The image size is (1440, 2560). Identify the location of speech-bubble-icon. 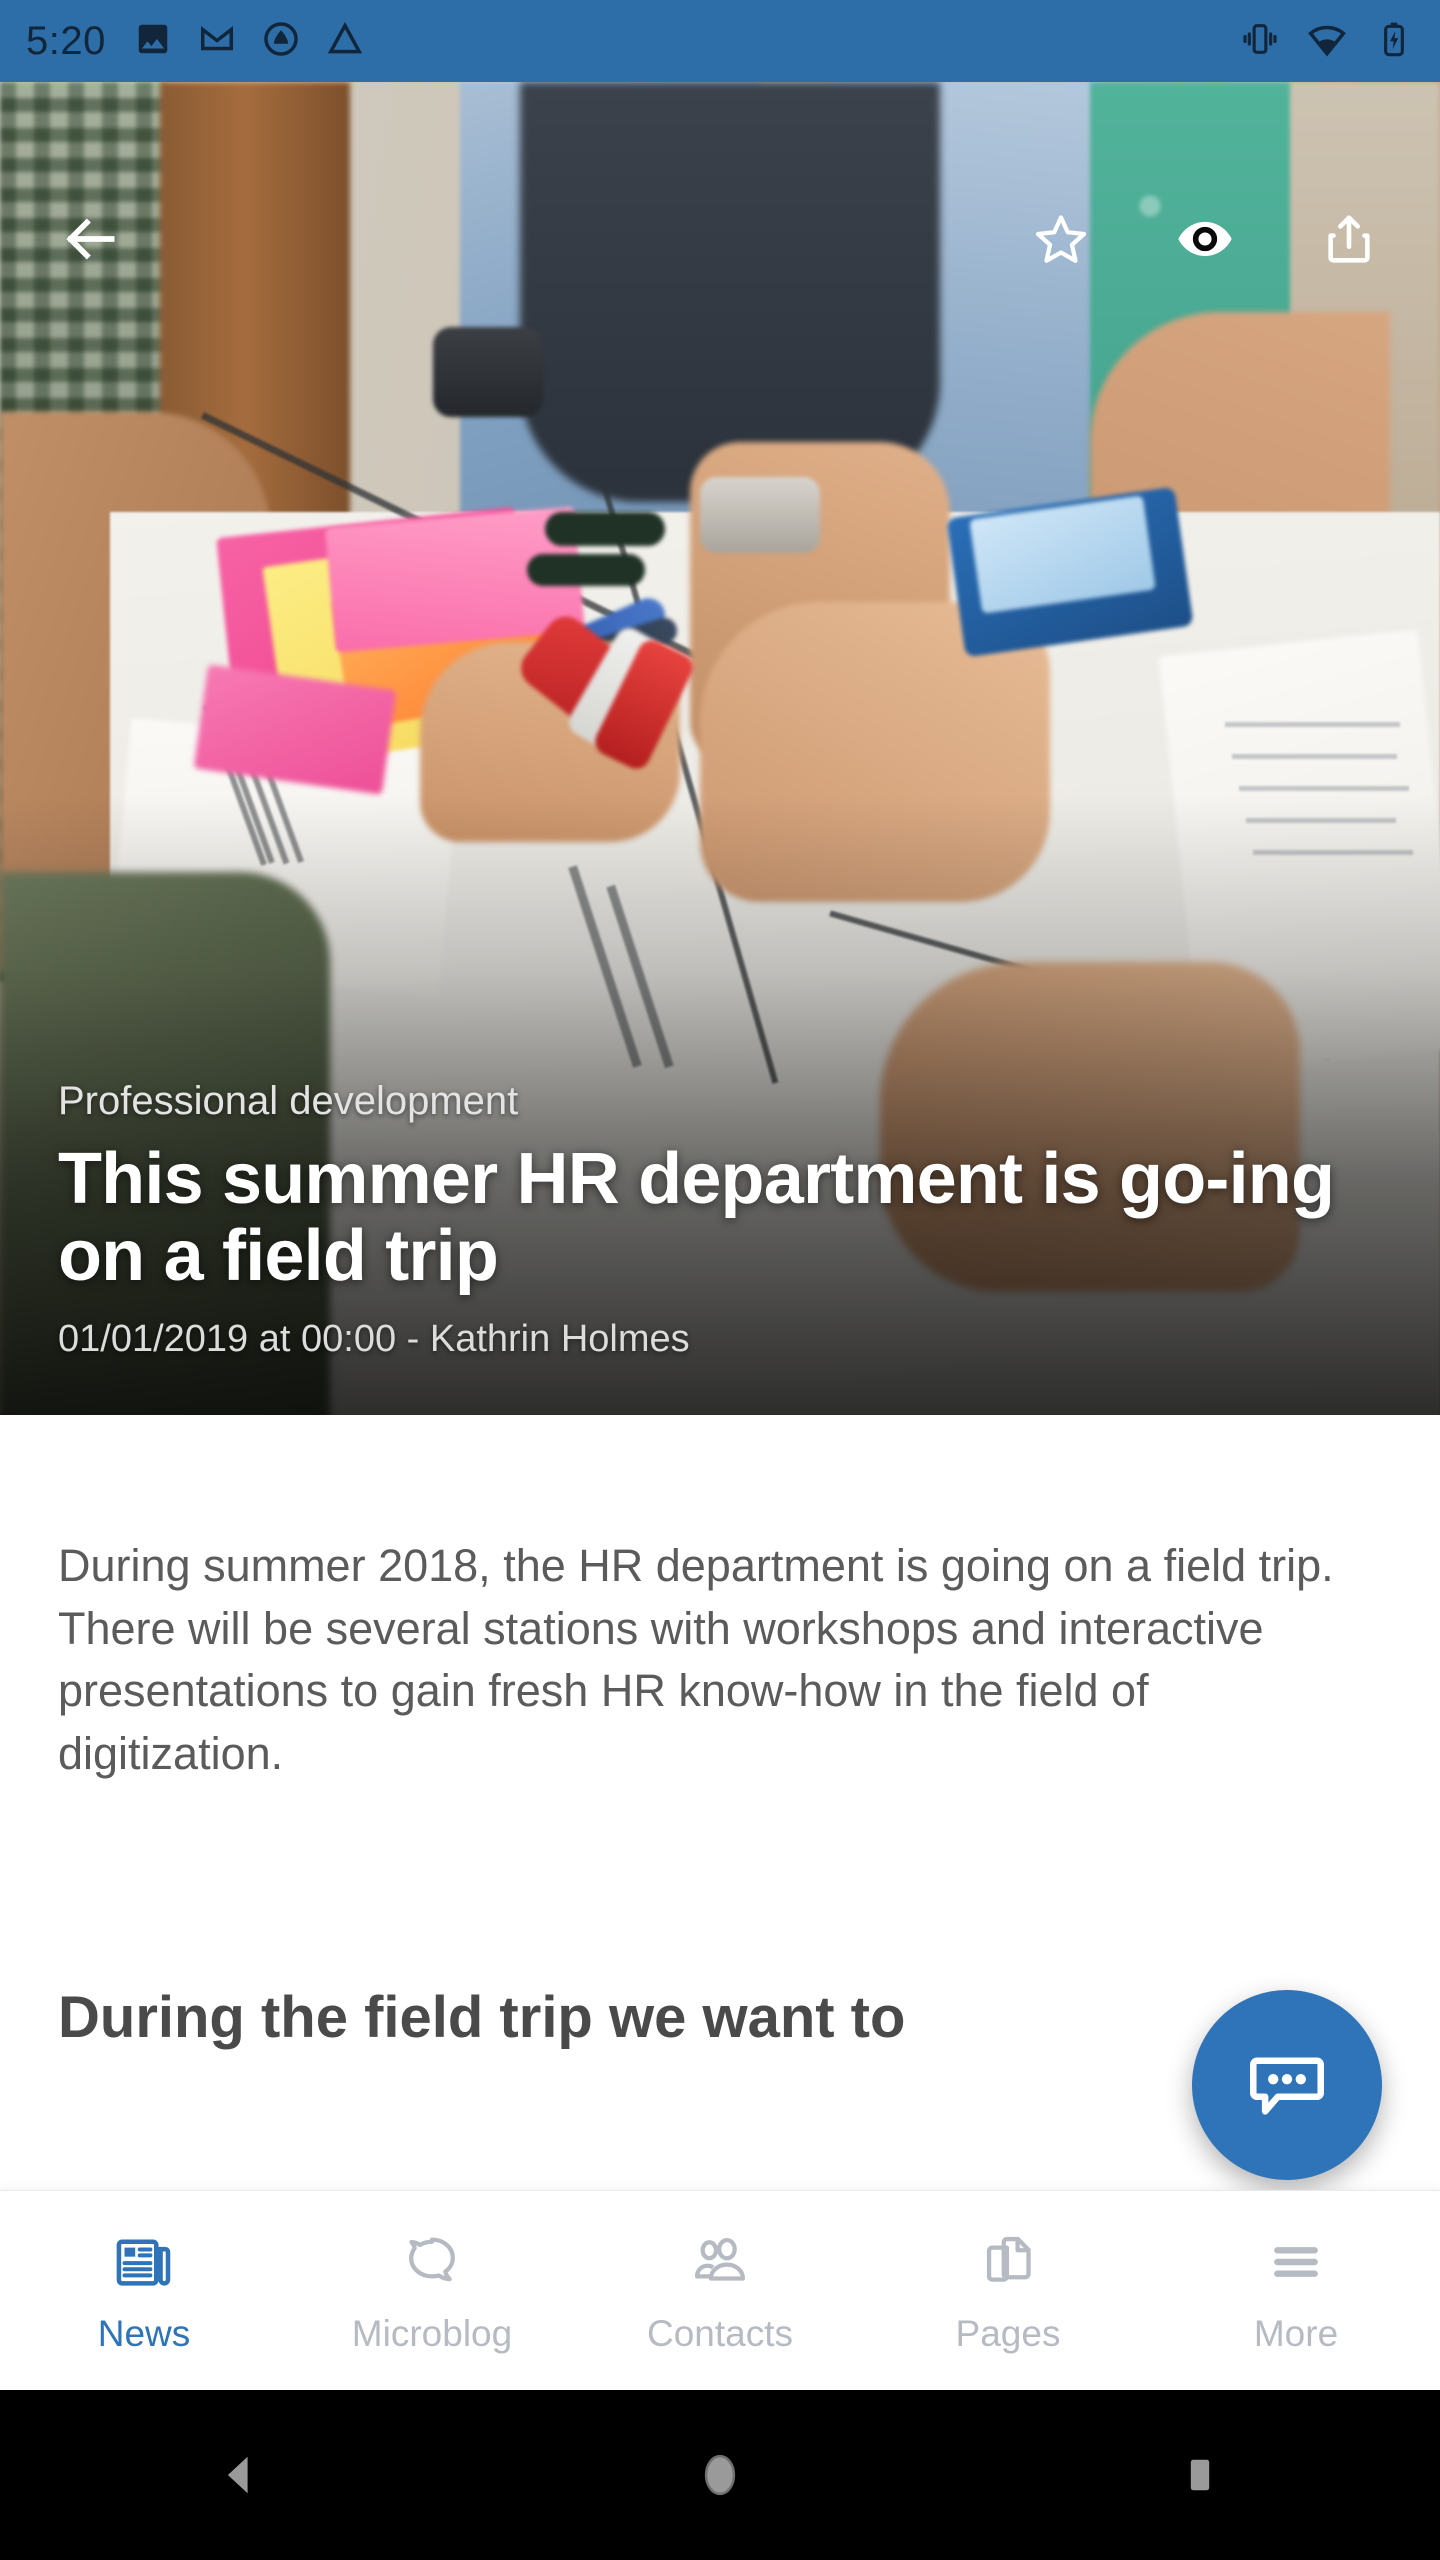
(432, 2264).